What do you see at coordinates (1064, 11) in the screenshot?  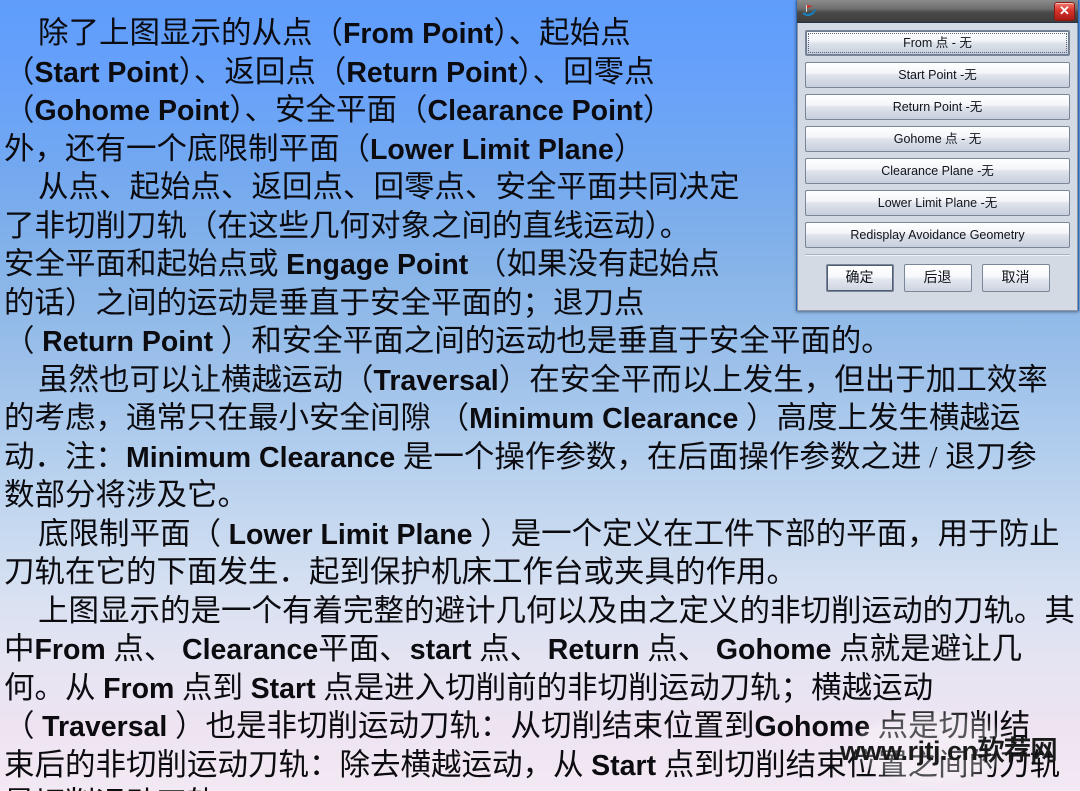 I see `close-icon: ✕` at bounding box center [1064, 11].